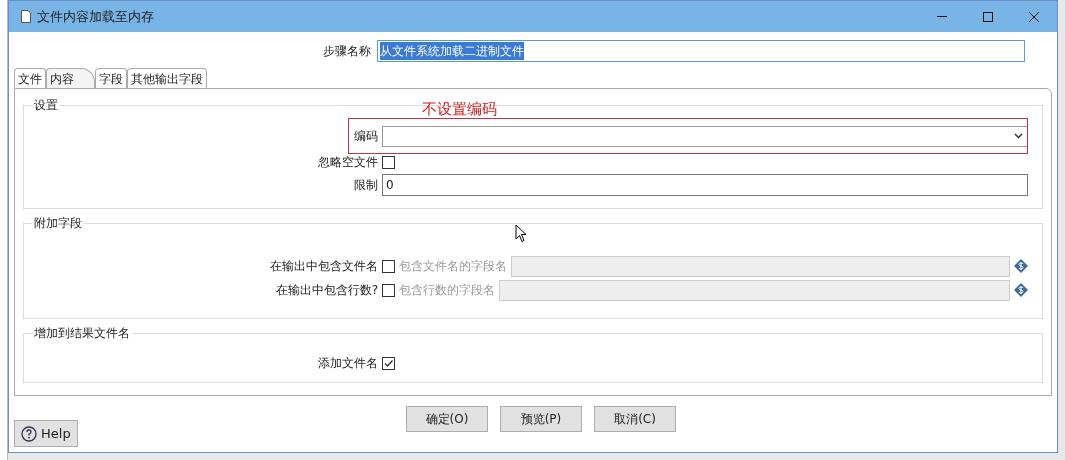  What do you see at coordinates (29, 433) in the screenshot?
I see `help-icon` at bounding box center [29, 433].